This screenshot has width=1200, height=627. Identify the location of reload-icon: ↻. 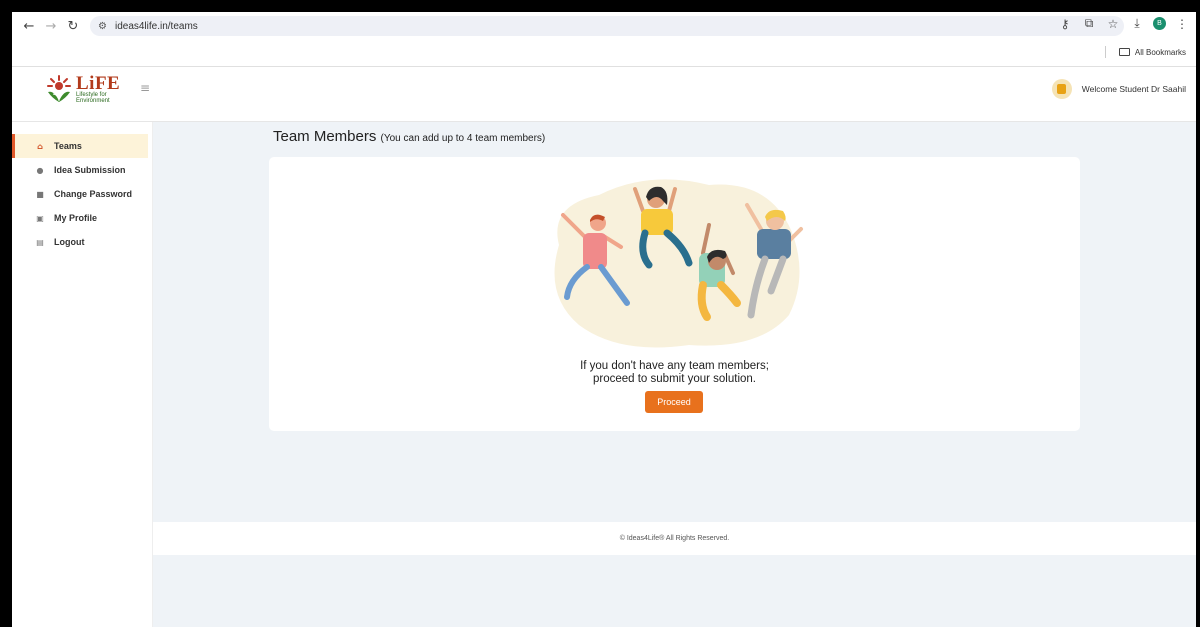
(73, 26).